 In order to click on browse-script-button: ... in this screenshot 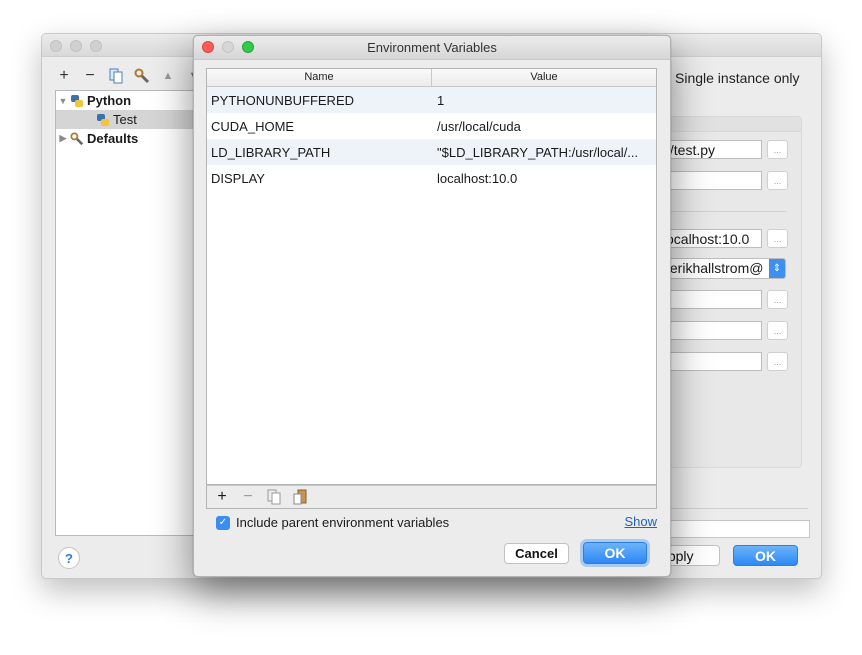, I will do `click(777, 149)`.